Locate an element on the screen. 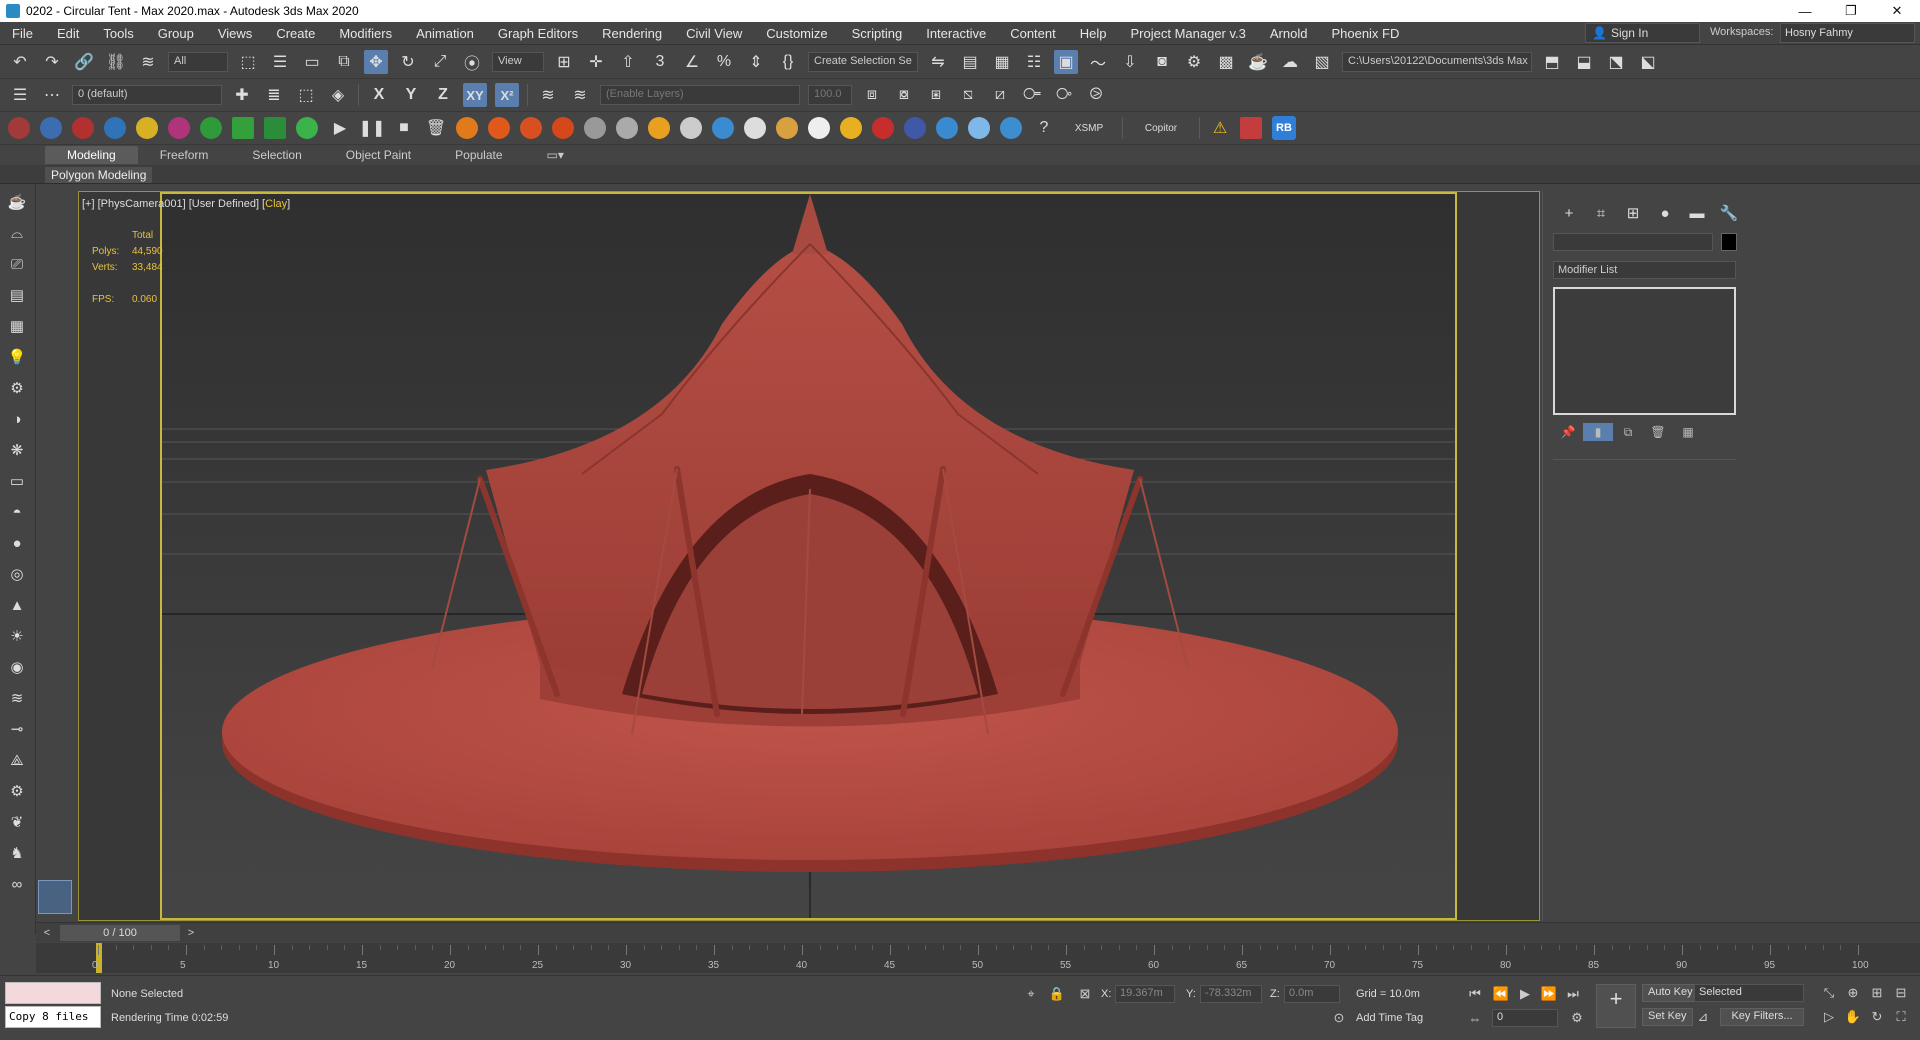 The image size is (1920, 1040). fire-3-icon is located at coordinates (531, 128).